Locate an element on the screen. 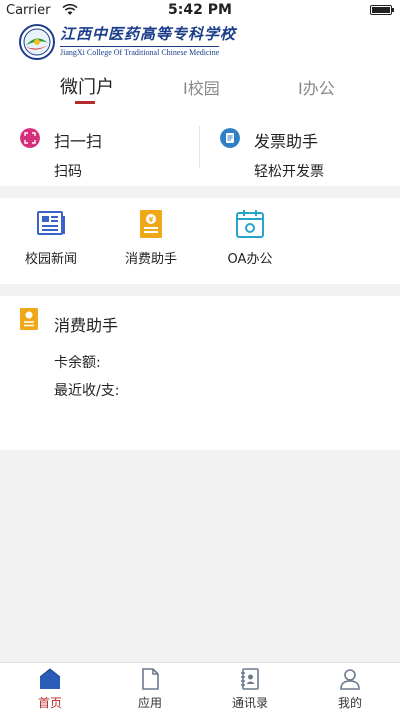  apps-grid: 校园新闻 消费助手 OA办公 is located at coordinates (200, 241).